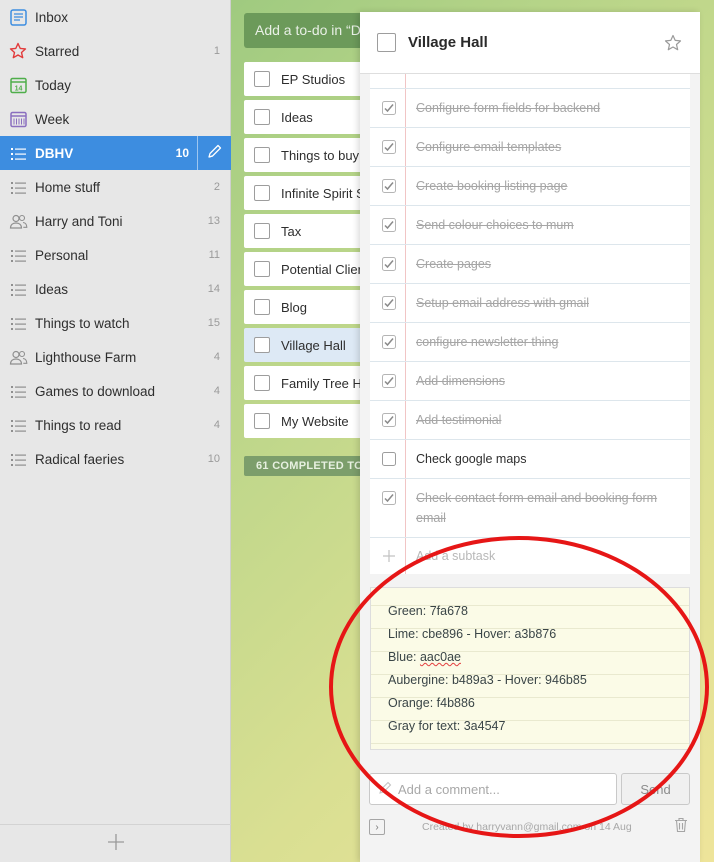 The image size is (714, 862). What do you see at coordinates (115, 17) in the screenshot?
I see `sidebar-item-inbox: Inbox` at bounding box center [115, 17].